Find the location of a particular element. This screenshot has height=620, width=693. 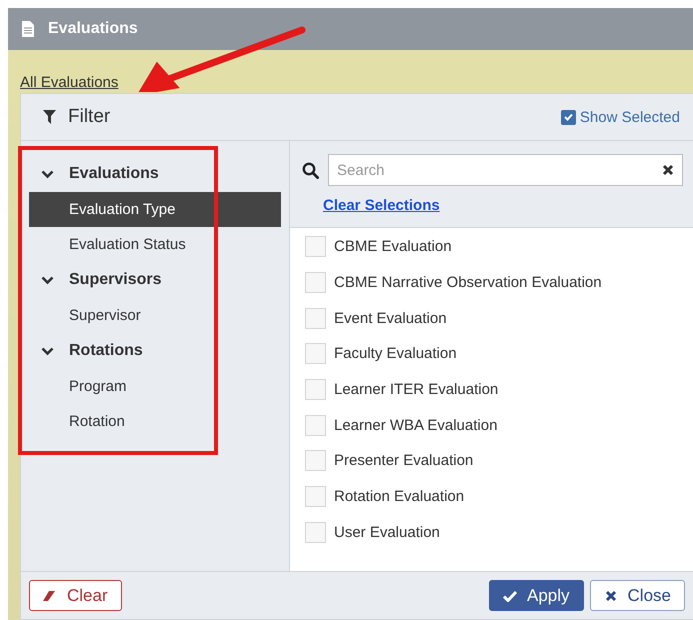

show-selected-checkbox: Show Selected is located at coordinates (620, 117).